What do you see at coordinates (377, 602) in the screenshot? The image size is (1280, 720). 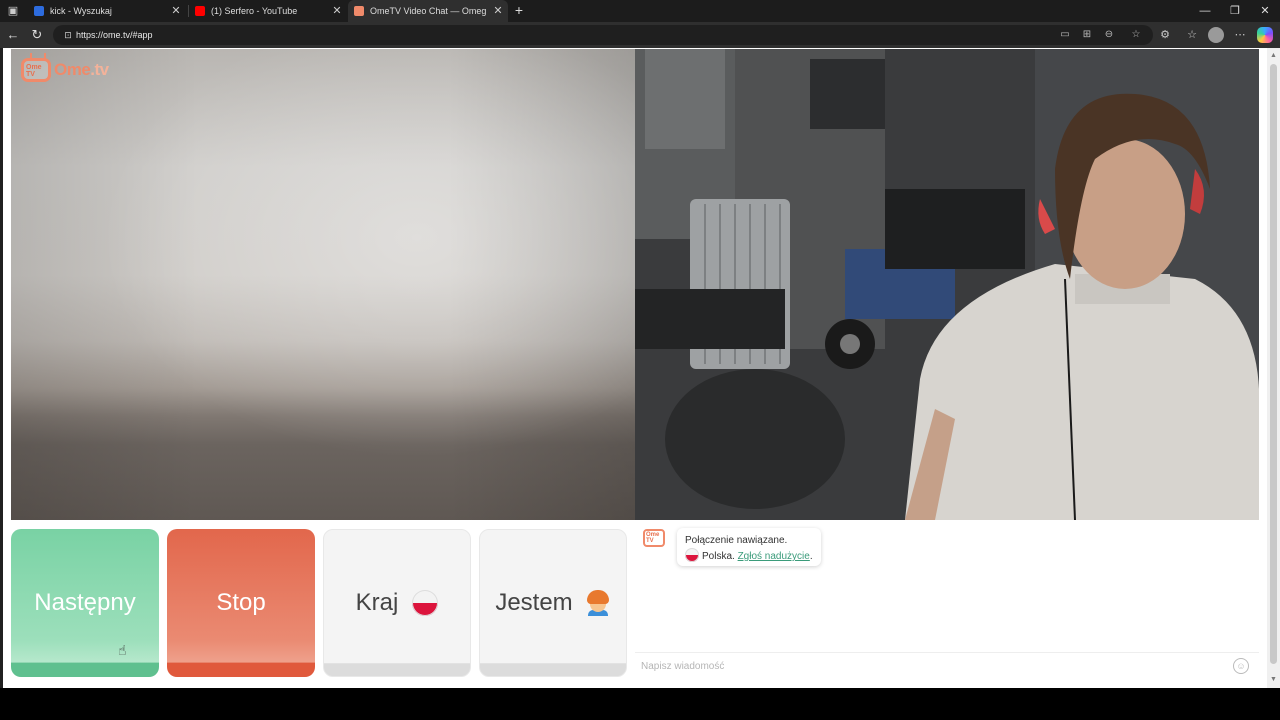 I see `country-button-label: Kraj` at bounding box center [377, 602].